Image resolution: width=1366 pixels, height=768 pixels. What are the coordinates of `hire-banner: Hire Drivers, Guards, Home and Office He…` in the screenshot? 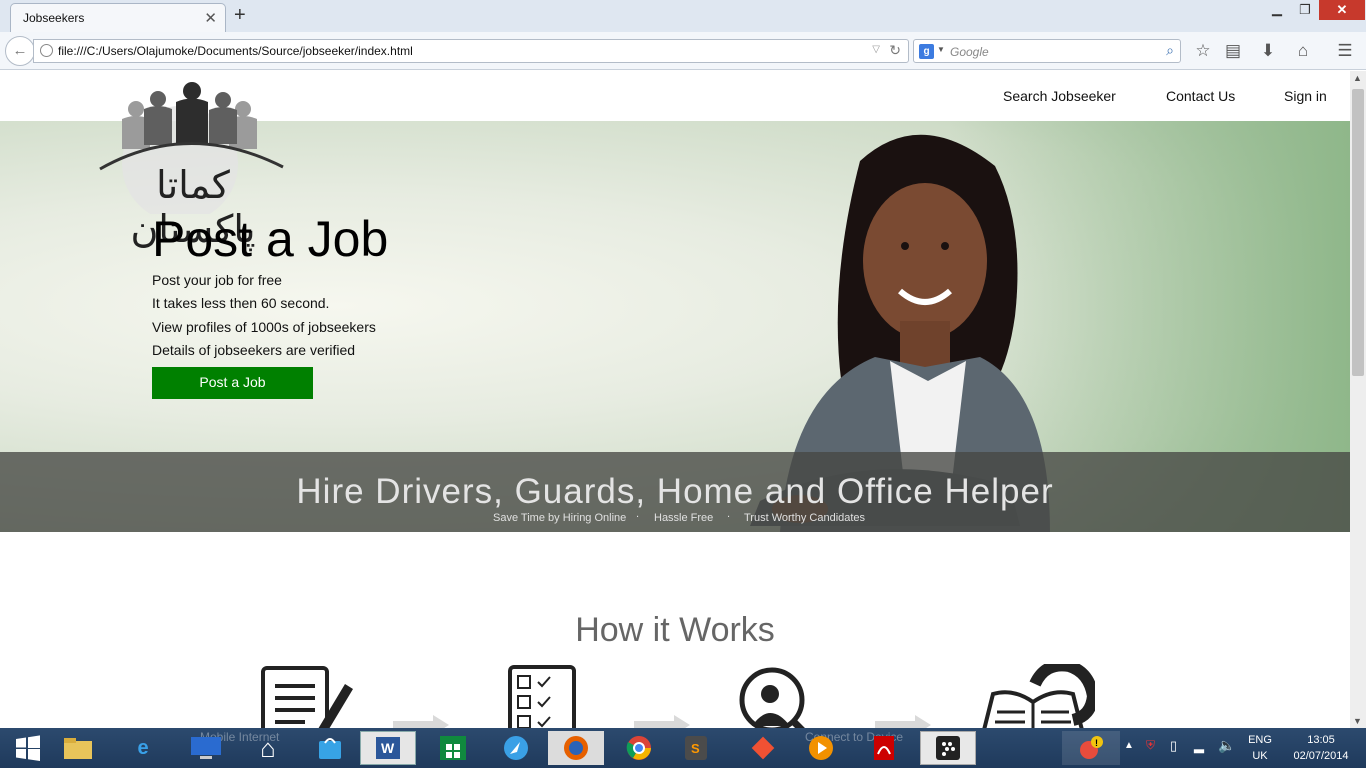 It's located at (675, 492).